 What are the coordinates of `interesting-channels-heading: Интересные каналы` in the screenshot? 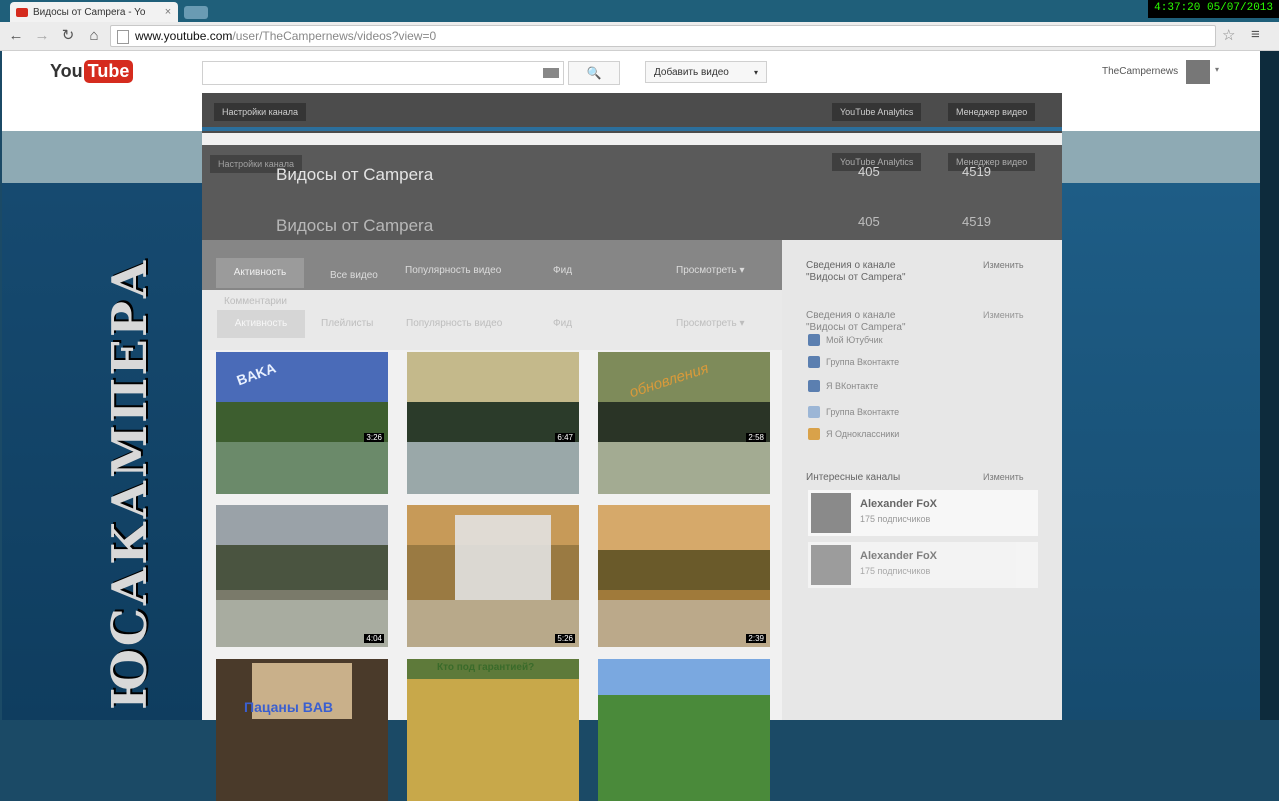 It's located at (853, 477).